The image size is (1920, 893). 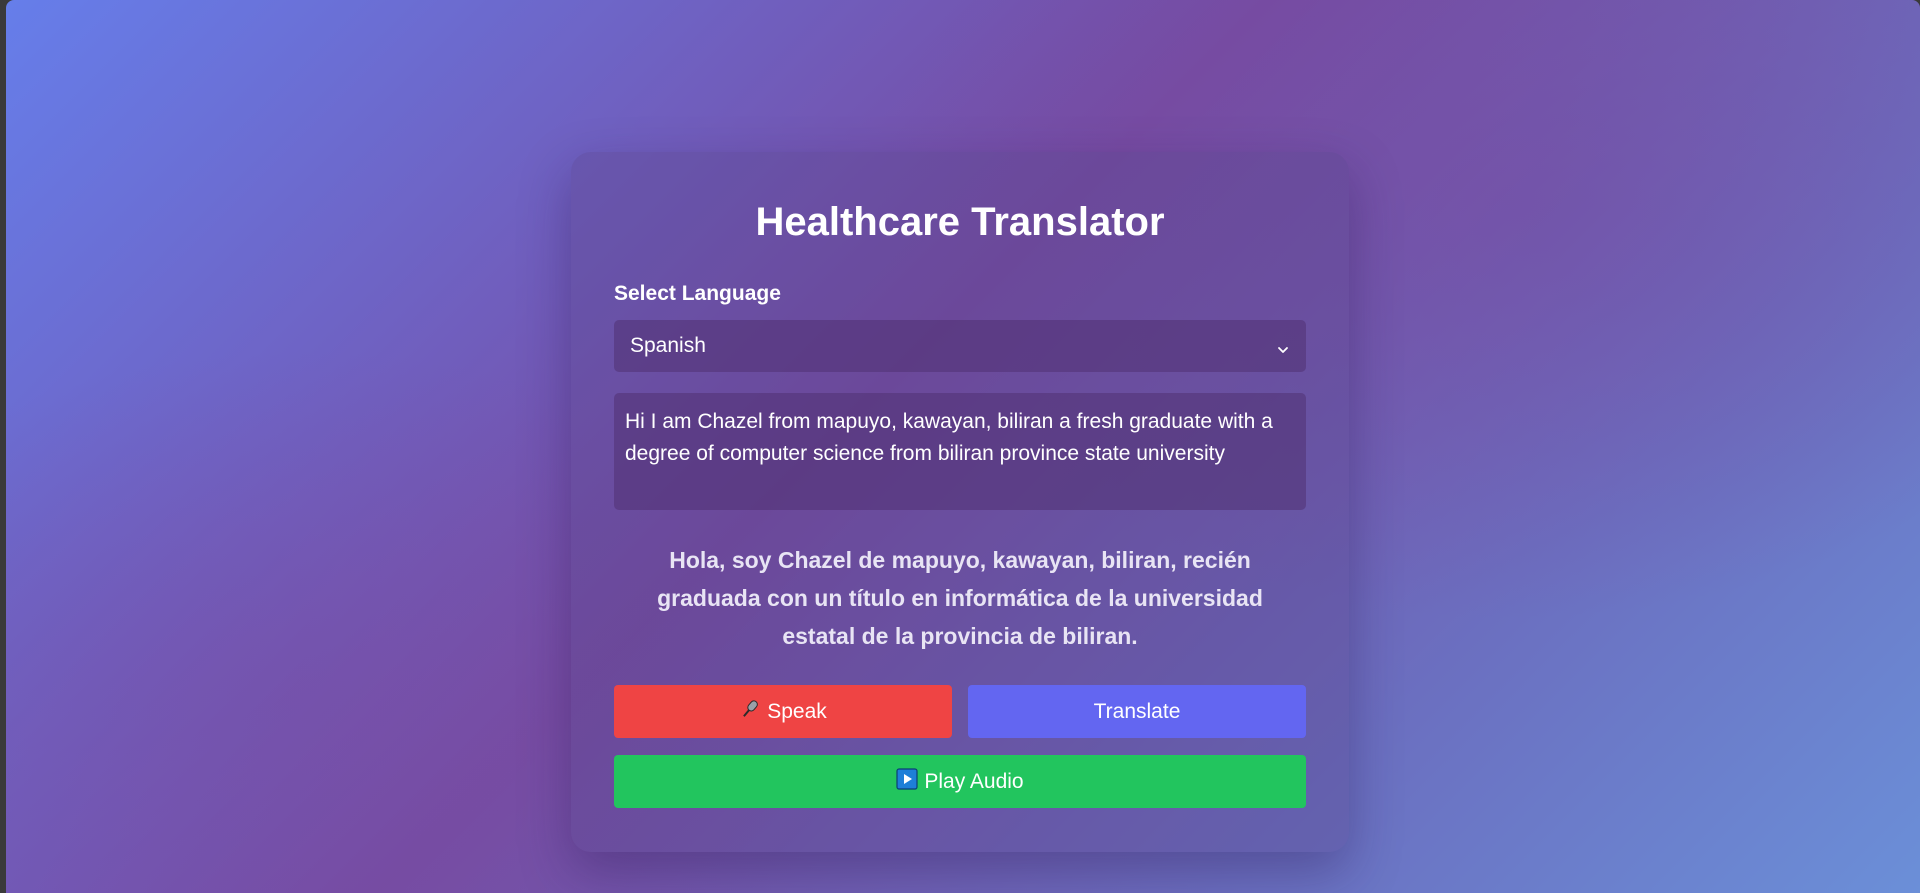 What do you see at coordinates (907, 781) in the screenshot?
I see `play-icon` at bounding box center [907, 781].